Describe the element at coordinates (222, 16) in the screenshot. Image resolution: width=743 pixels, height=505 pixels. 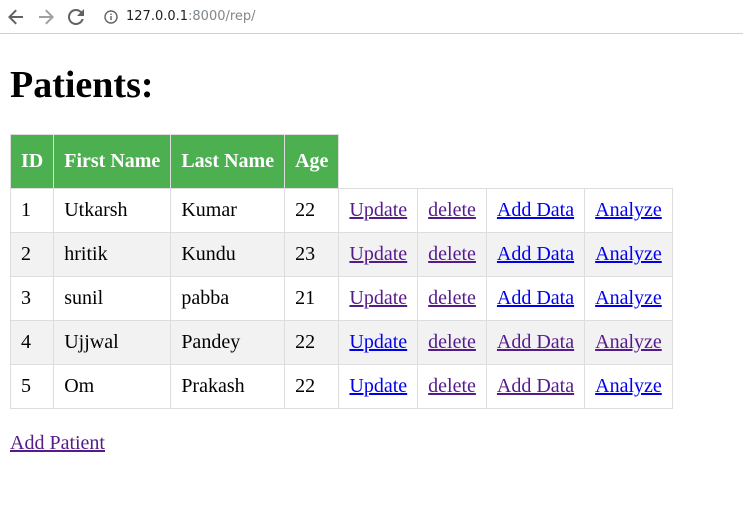
I see `url-path: :8000/rep/` at that location.